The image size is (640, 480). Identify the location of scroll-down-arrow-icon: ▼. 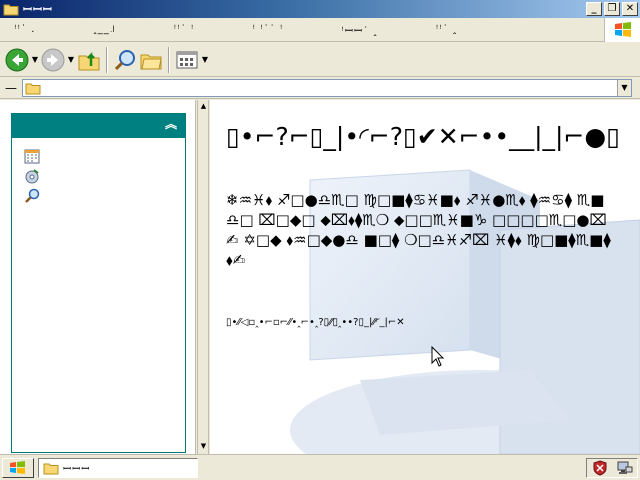
(203, 446).